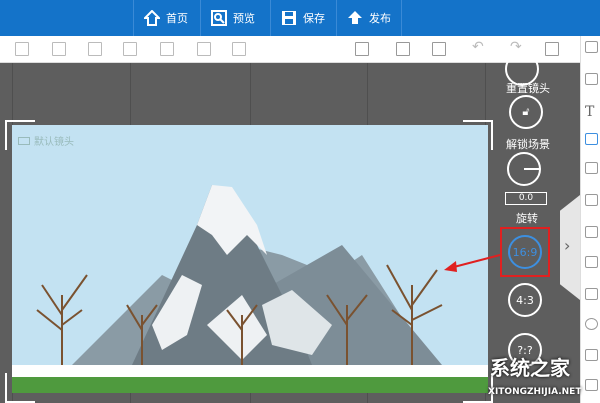 The width and height of the screenshot is (600, 403). I want to click on speech-bubble-icon, so click(591, 200).